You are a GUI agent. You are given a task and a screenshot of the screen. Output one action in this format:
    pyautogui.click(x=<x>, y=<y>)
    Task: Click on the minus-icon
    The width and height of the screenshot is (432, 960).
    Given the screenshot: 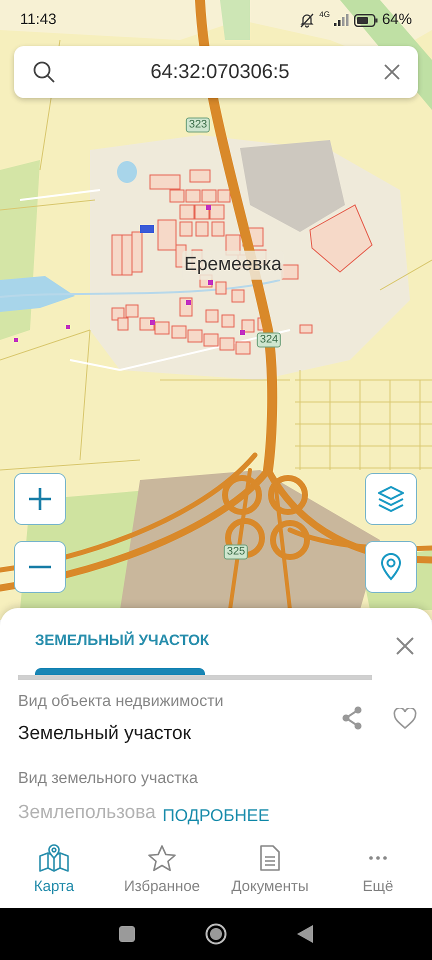 What is the action you would take?
    pyautogui.click(x=40, y=567)
    